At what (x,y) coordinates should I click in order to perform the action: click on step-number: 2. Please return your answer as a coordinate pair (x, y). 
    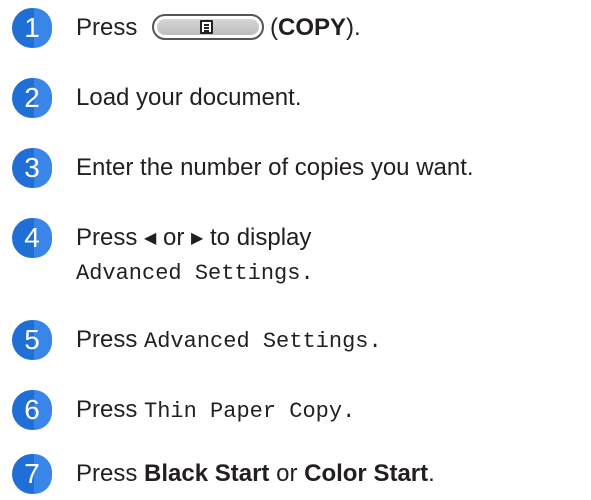
    Looking at the image, I should click on (32, 97).